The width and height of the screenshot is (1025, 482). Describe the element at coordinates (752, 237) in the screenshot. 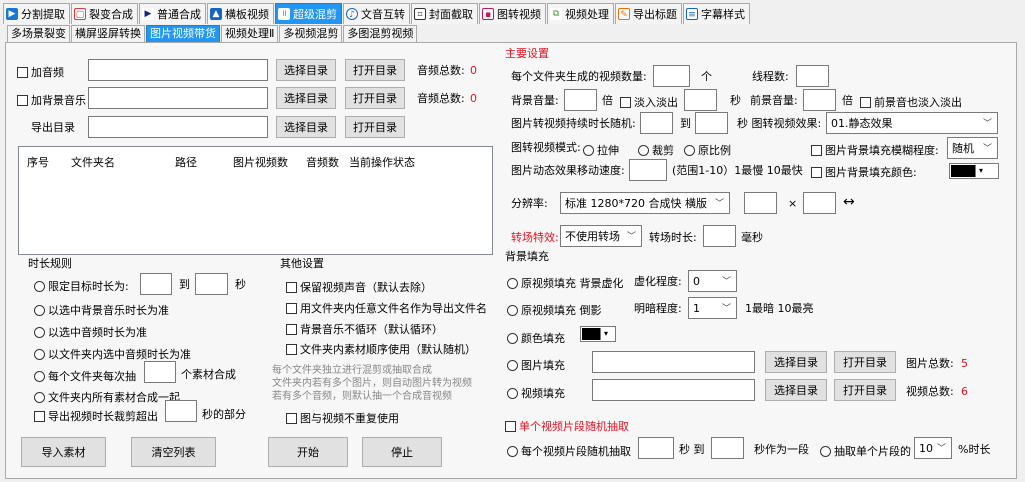

I see `ms-label: 毫秒` at that location.